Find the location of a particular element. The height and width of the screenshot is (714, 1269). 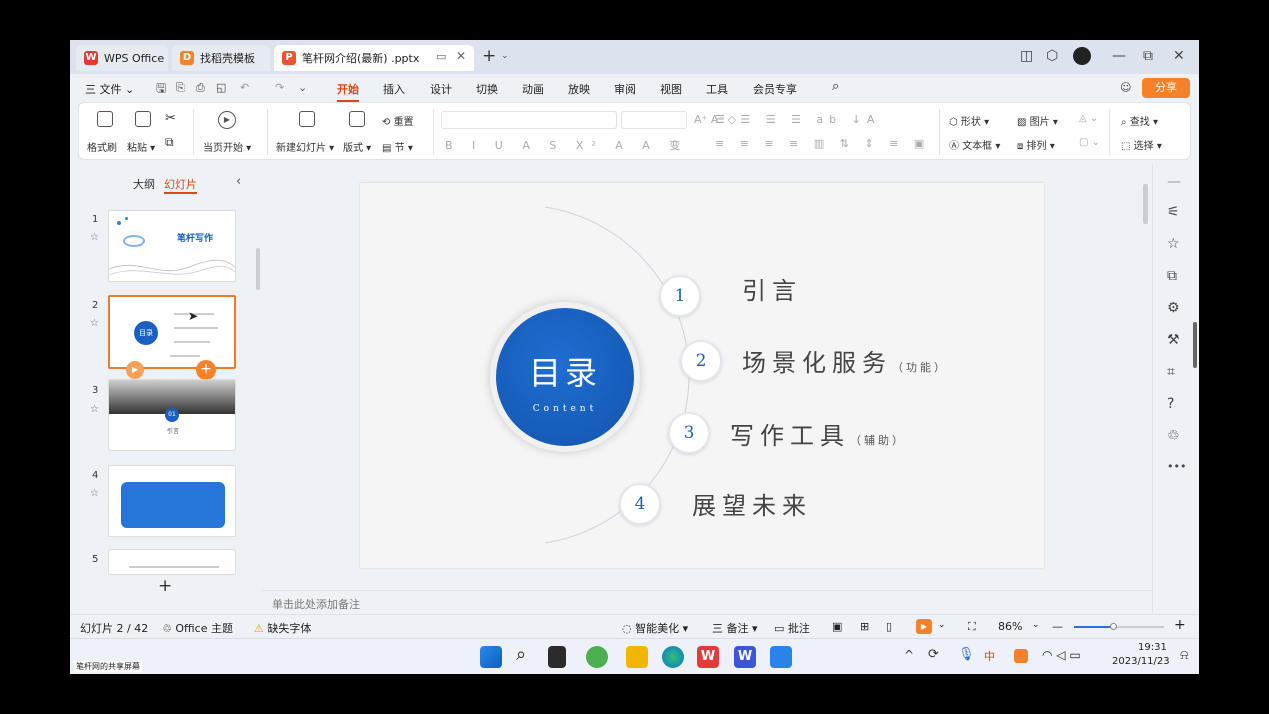

picture-button: ▨ 图片 ▾ is located at coordinates (1037, 120).